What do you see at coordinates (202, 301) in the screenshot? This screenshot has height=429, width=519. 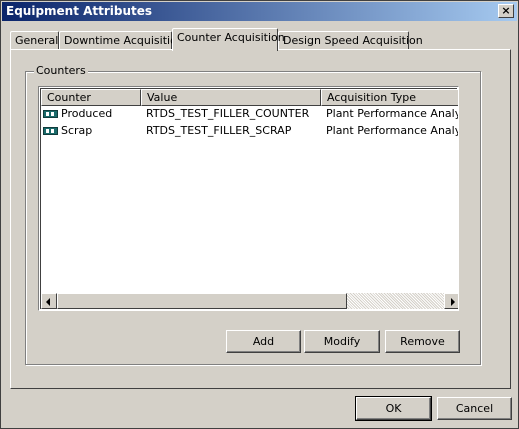 I see `scroll-thumb` at bounding box center [202, 301].